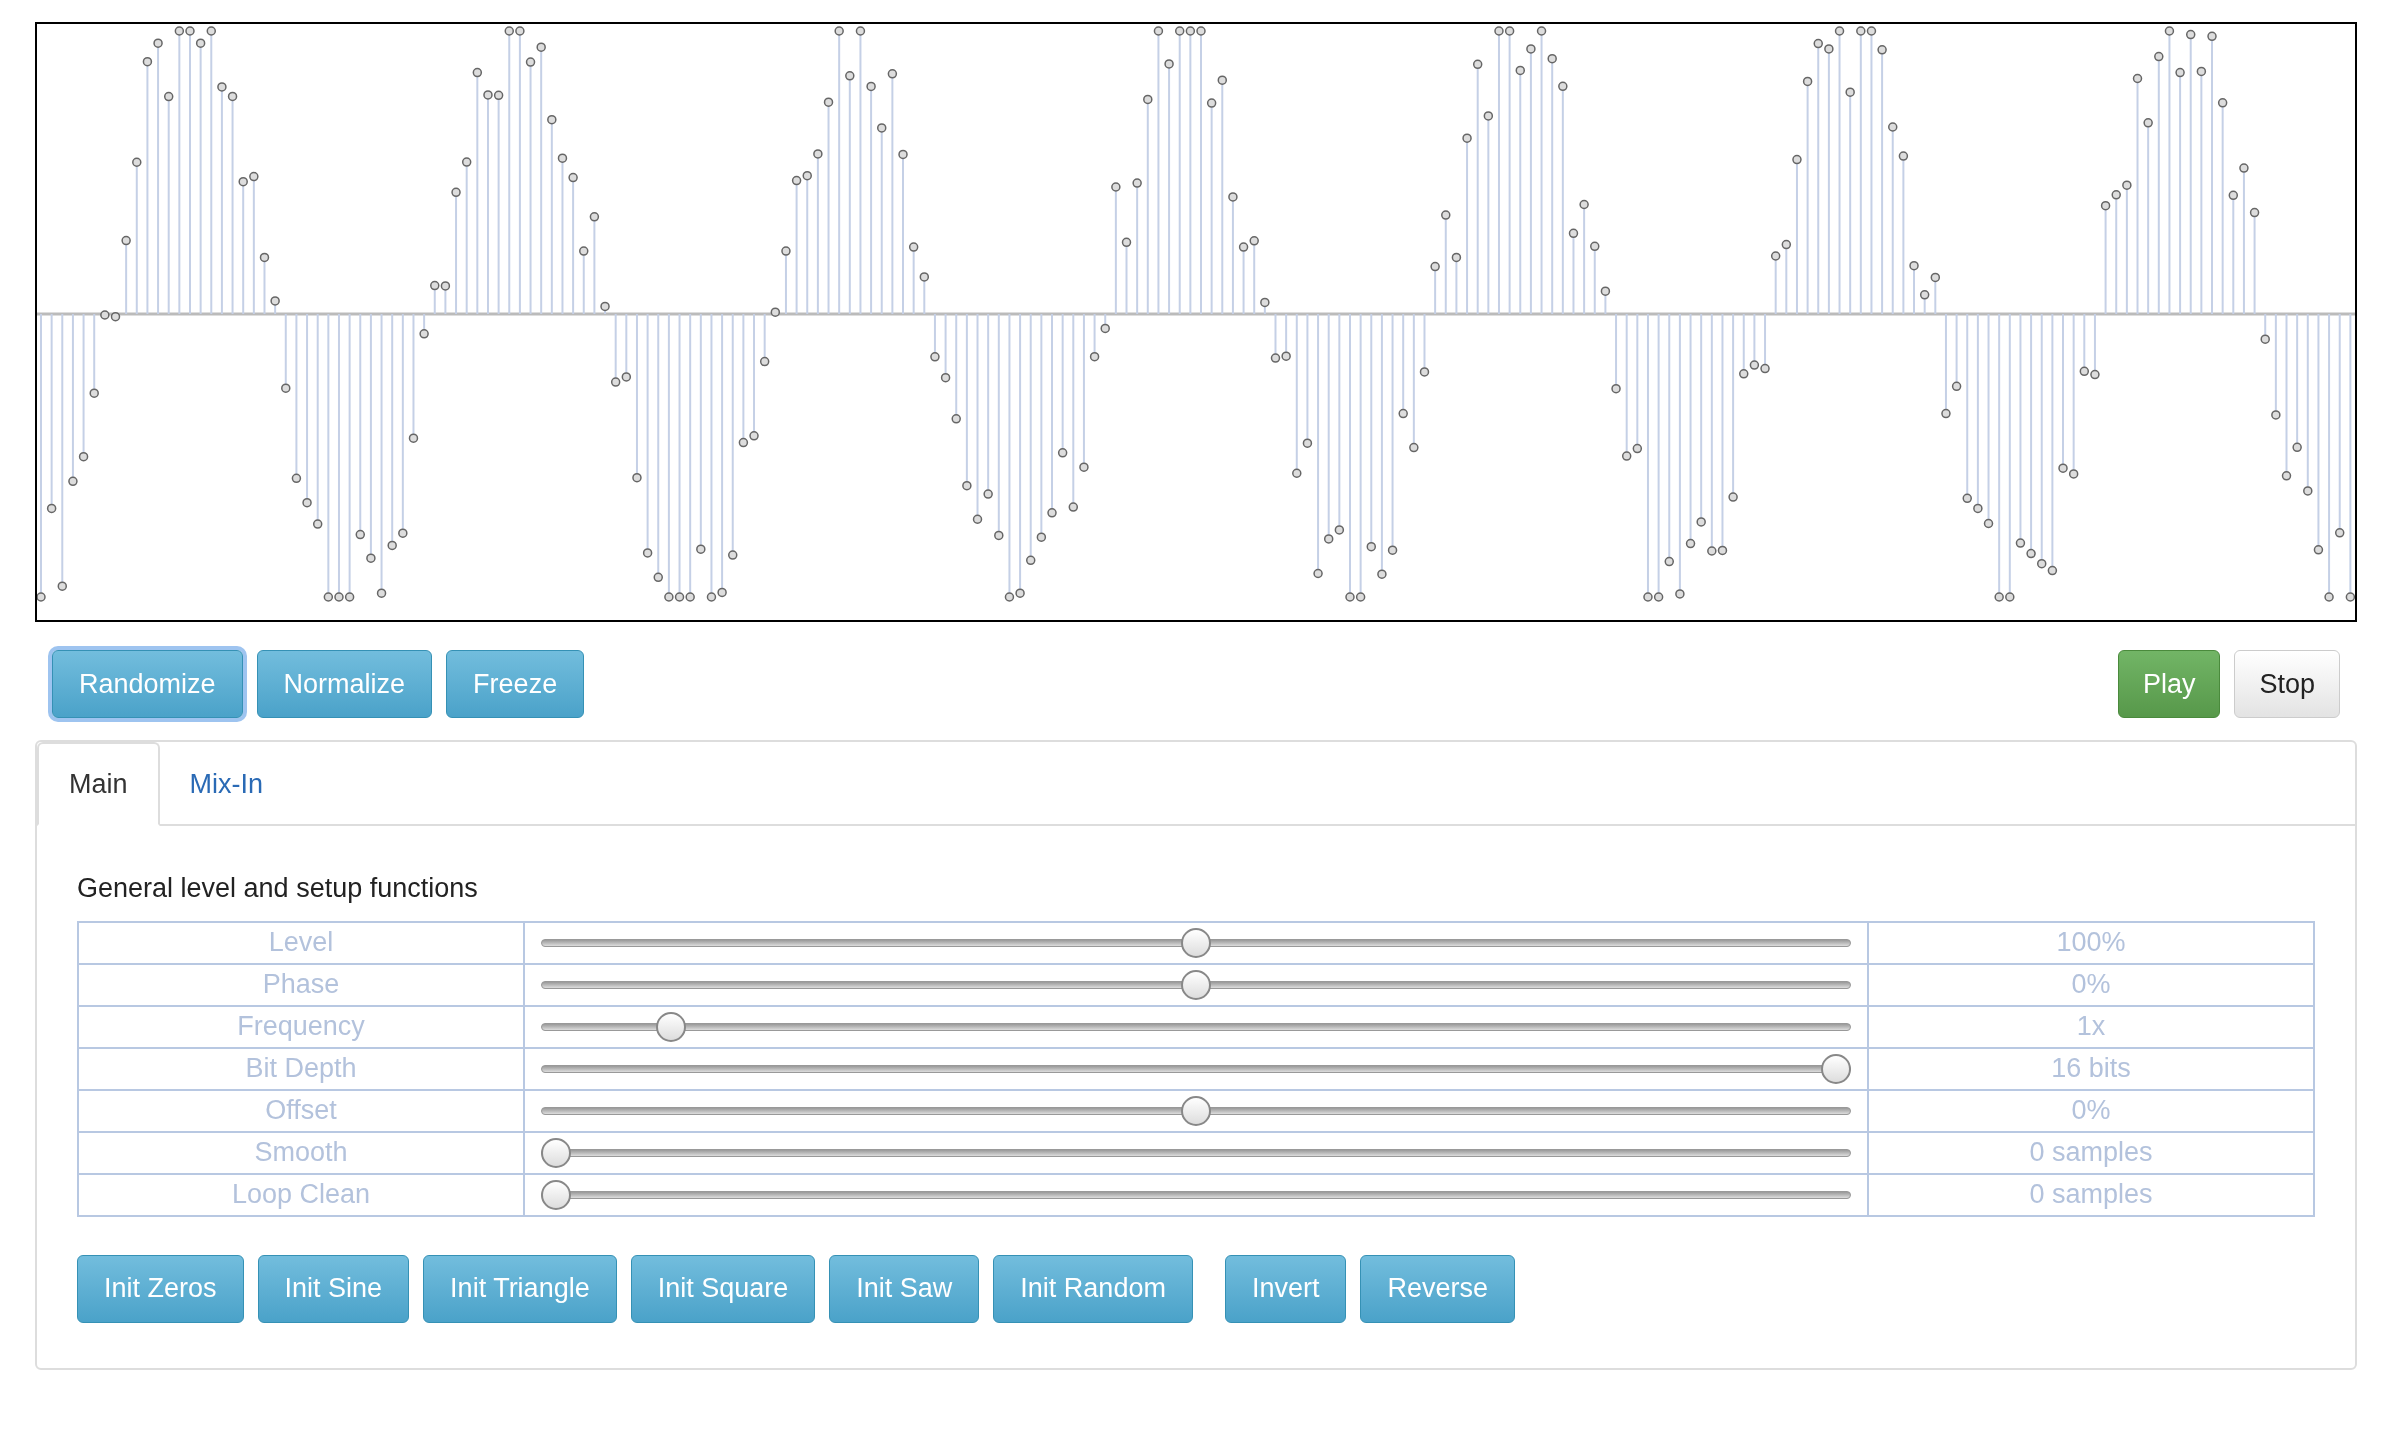 The image size is (2406, 1442). I want to click on parameter-value: 16 bits, so click(2091, 1068).